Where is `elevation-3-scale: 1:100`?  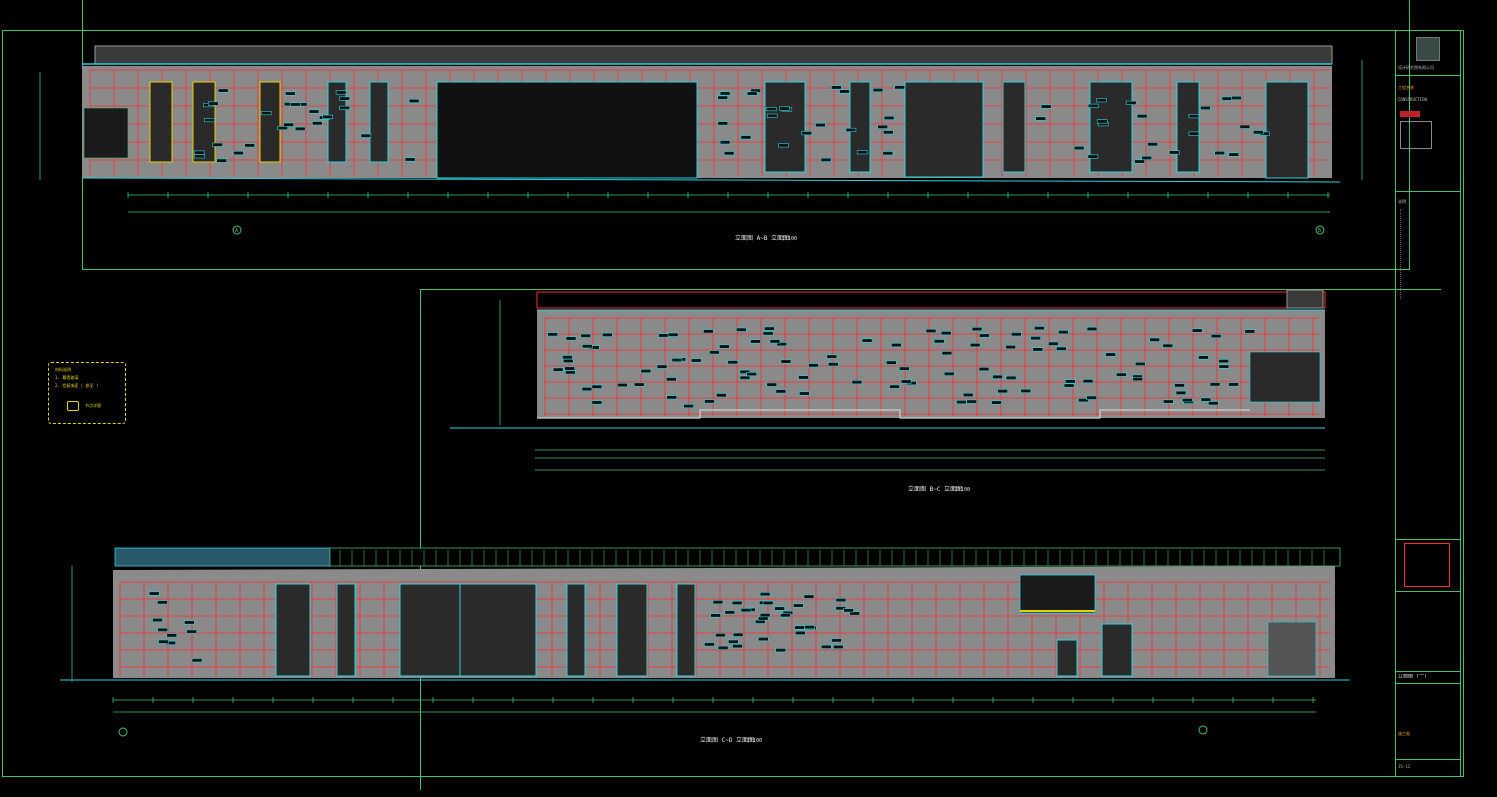
elevation-3-scale: 1:100 is located at coordinates (754, 741).